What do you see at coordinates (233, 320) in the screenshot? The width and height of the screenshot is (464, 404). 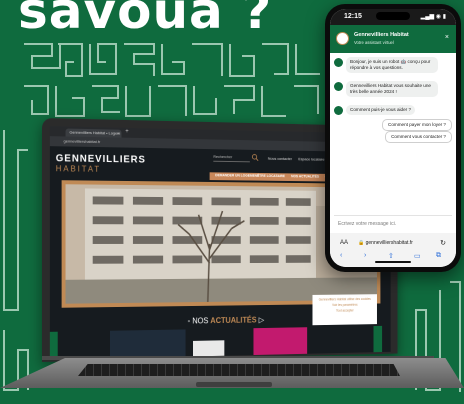 I see `section-title-accent: ACTUALITÉS` at bounding box center [233, 320].